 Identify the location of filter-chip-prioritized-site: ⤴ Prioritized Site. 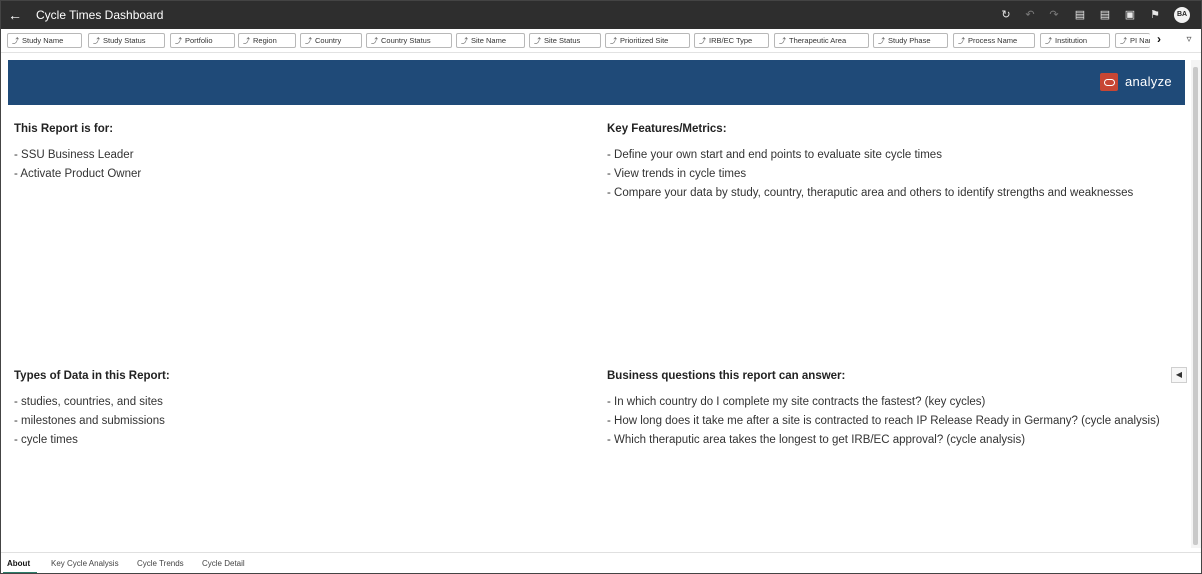
(647, 40).